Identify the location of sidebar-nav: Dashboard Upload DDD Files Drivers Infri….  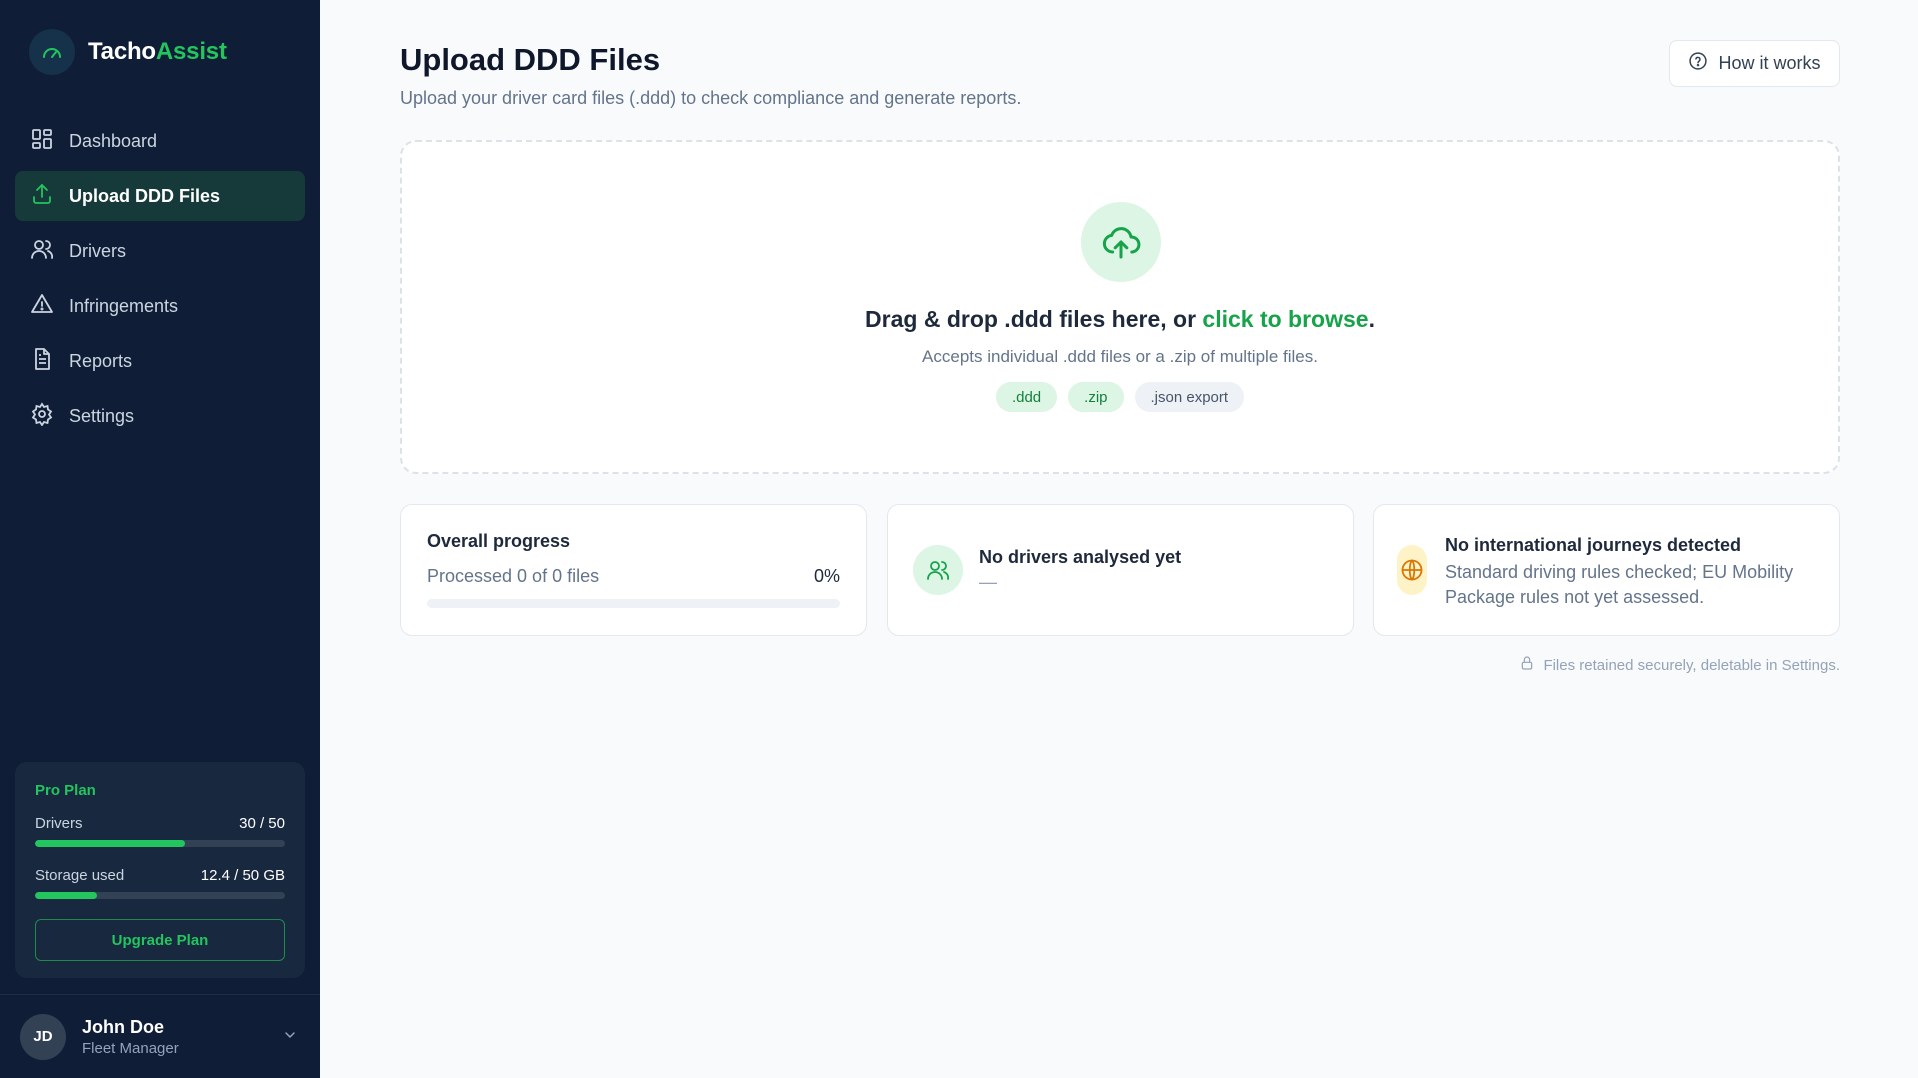
(160, 281).